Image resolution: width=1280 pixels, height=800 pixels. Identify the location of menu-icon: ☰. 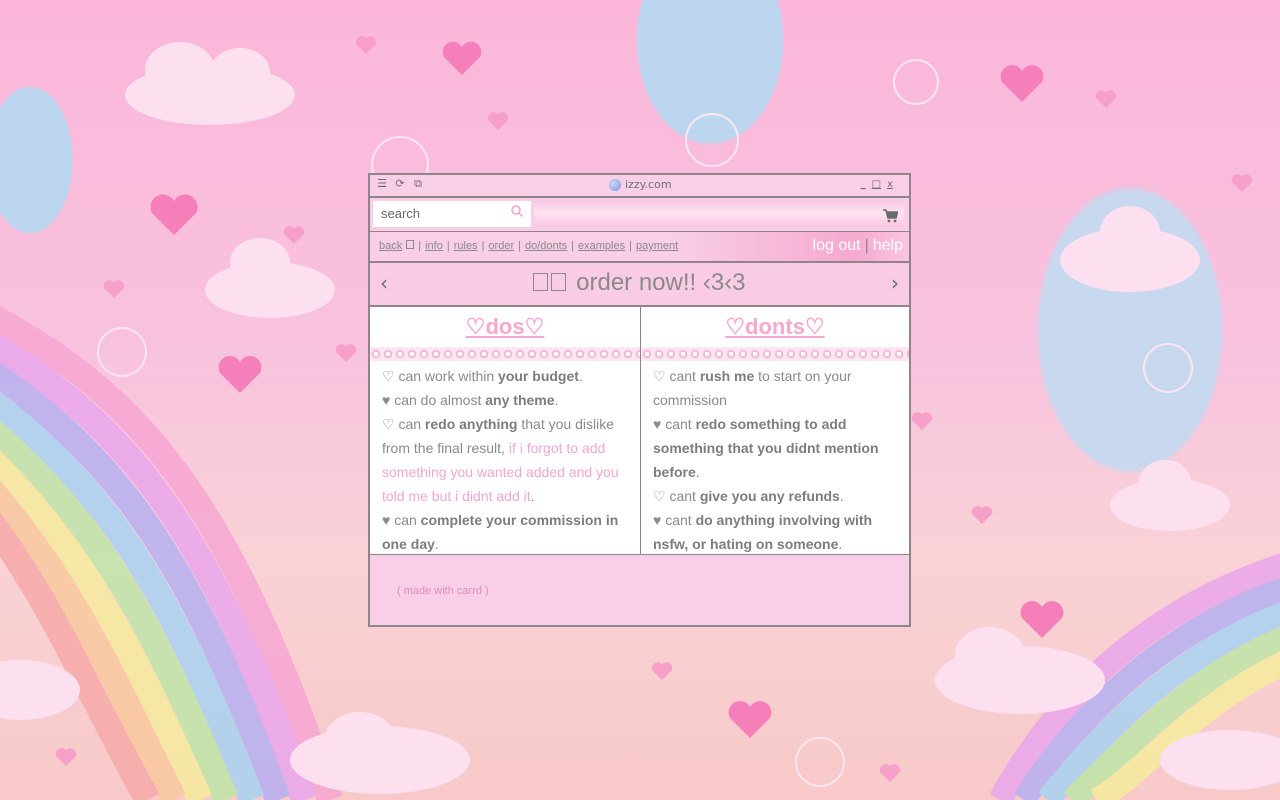
(382, 184).